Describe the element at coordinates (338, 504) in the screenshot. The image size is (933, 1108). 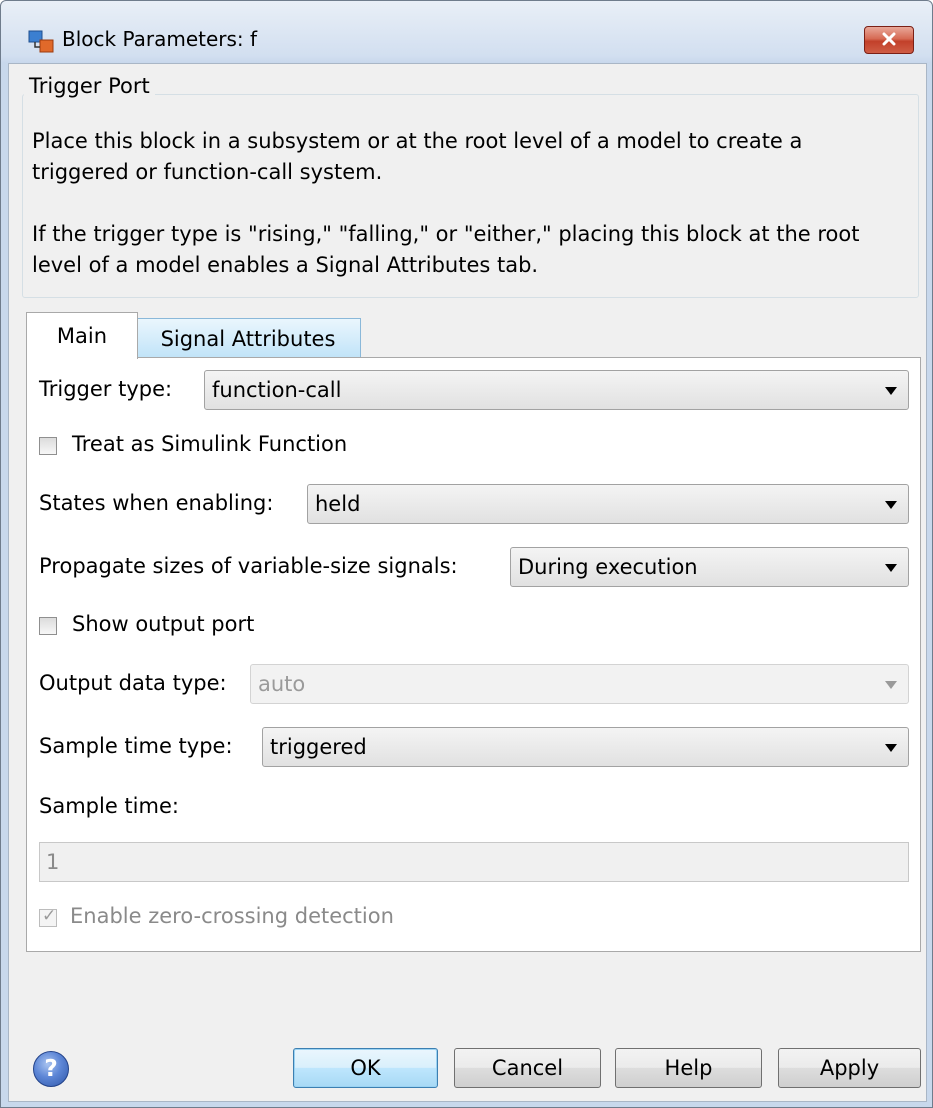
I see `states-when-enabling-value: held` at that location.